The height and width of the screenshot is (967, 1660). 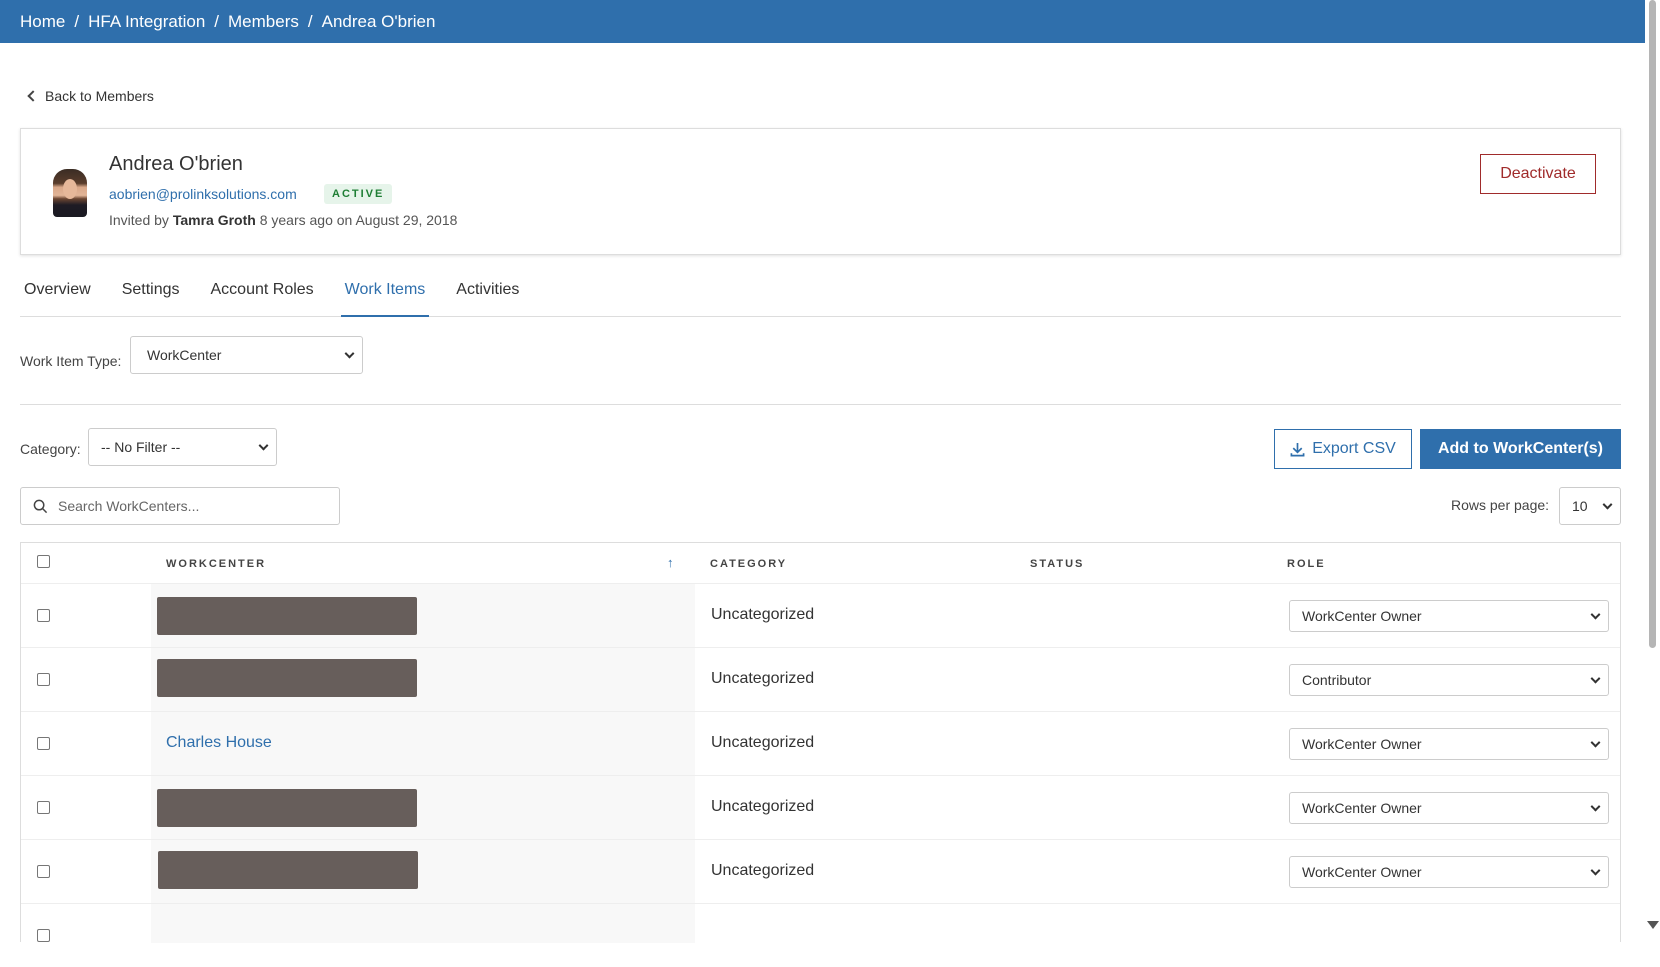 What do you see at coordinates (1590, 506) in the screenshot?
I see `rows-per-page-select: 10` at bounding box center [1590, 506].